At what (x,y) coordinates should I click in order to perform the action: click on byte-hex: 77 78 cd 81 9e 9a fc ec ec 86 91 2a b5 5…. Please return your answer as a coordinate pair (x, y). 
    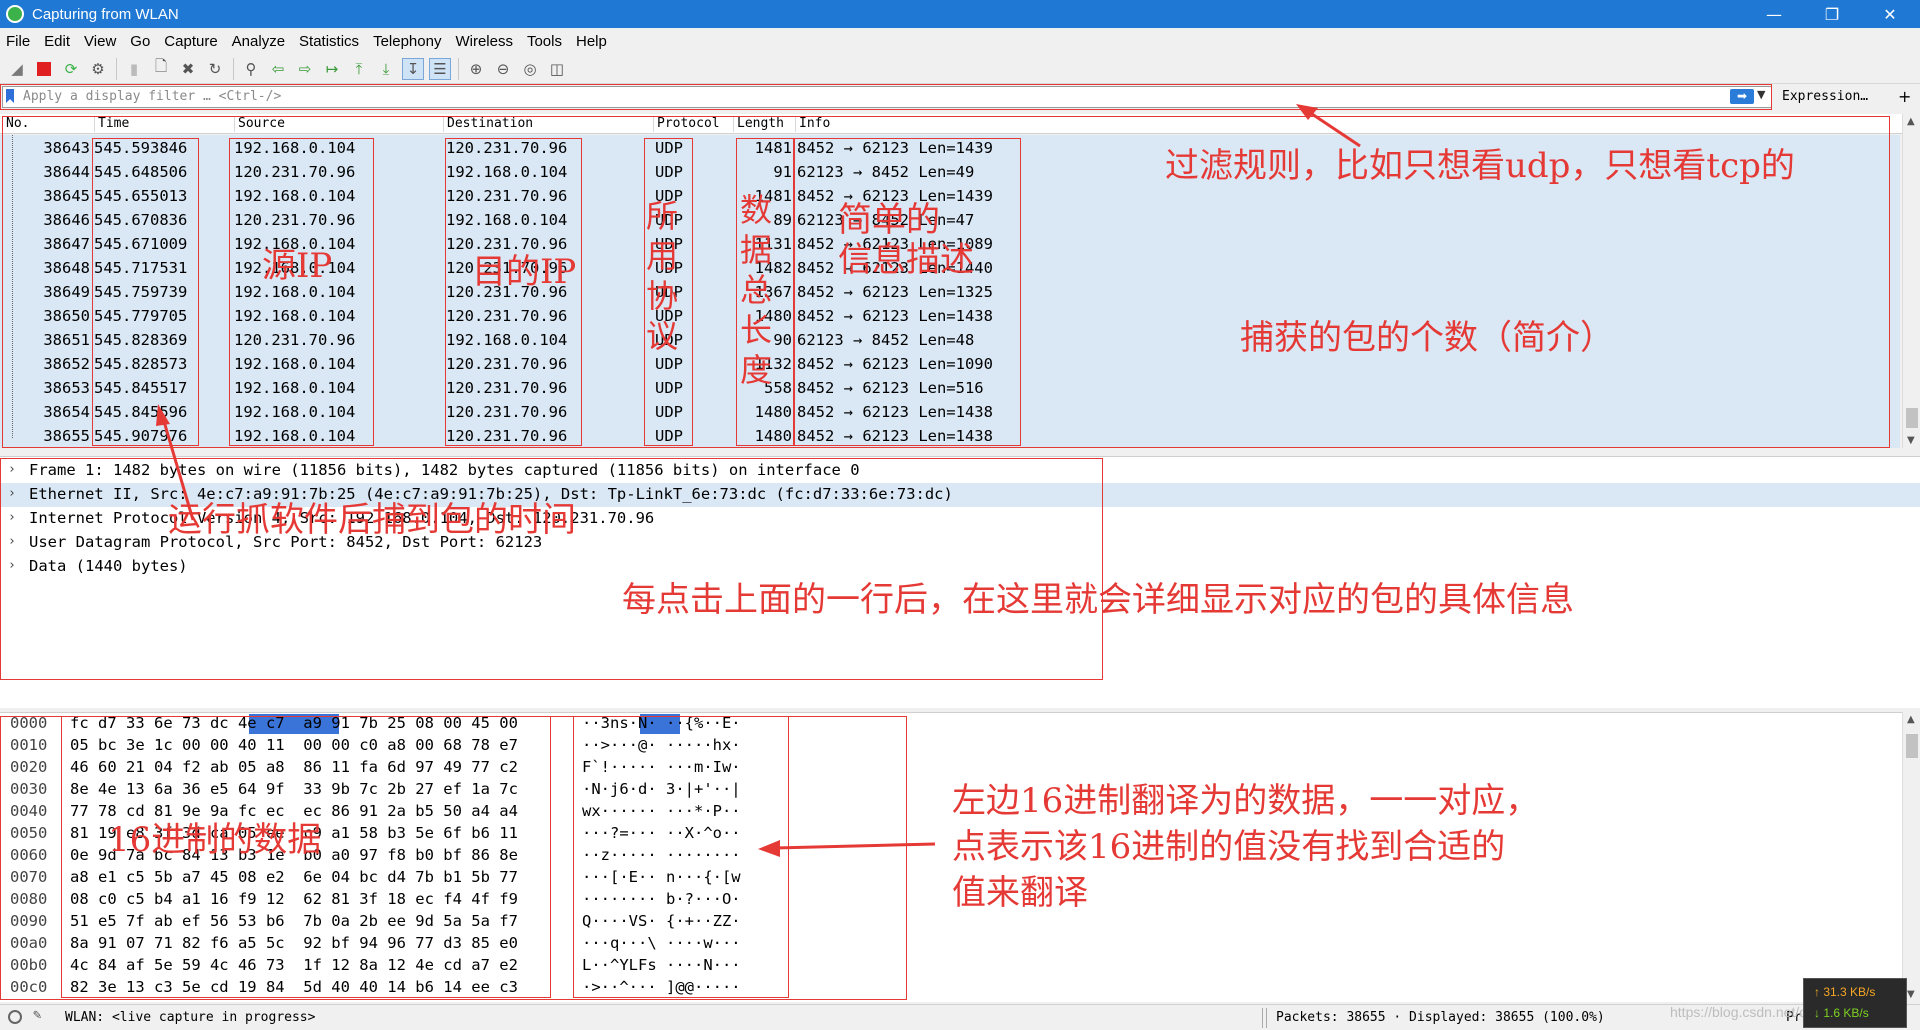
    Looking at the image, I should click on (294, 811).